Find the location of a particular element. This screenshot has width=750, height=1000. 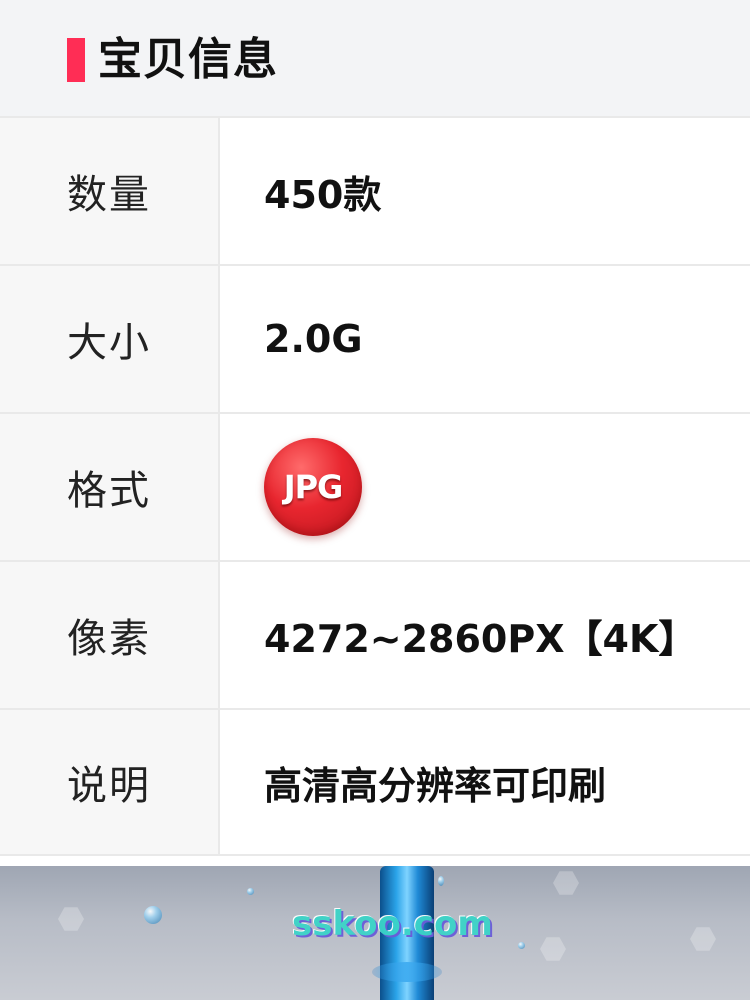

row-value-description: 高清高分辨率可印刷 is located at coordinates (435, 785).